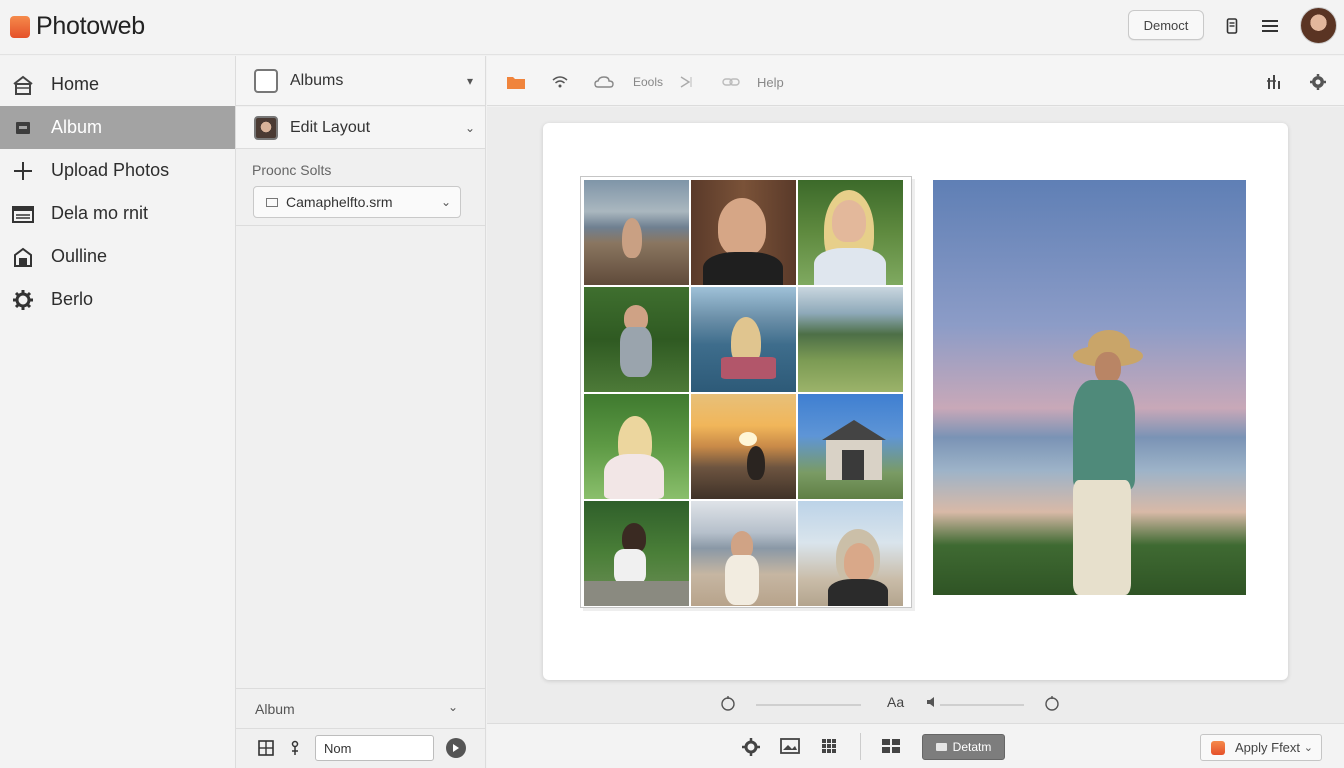 Image resolution: width=1344 pixels, height=768 pixels. What do you see at coordinates (1318, 25) in the screenshot?
I see `user-avatar` at bounding box center [1318, 25].